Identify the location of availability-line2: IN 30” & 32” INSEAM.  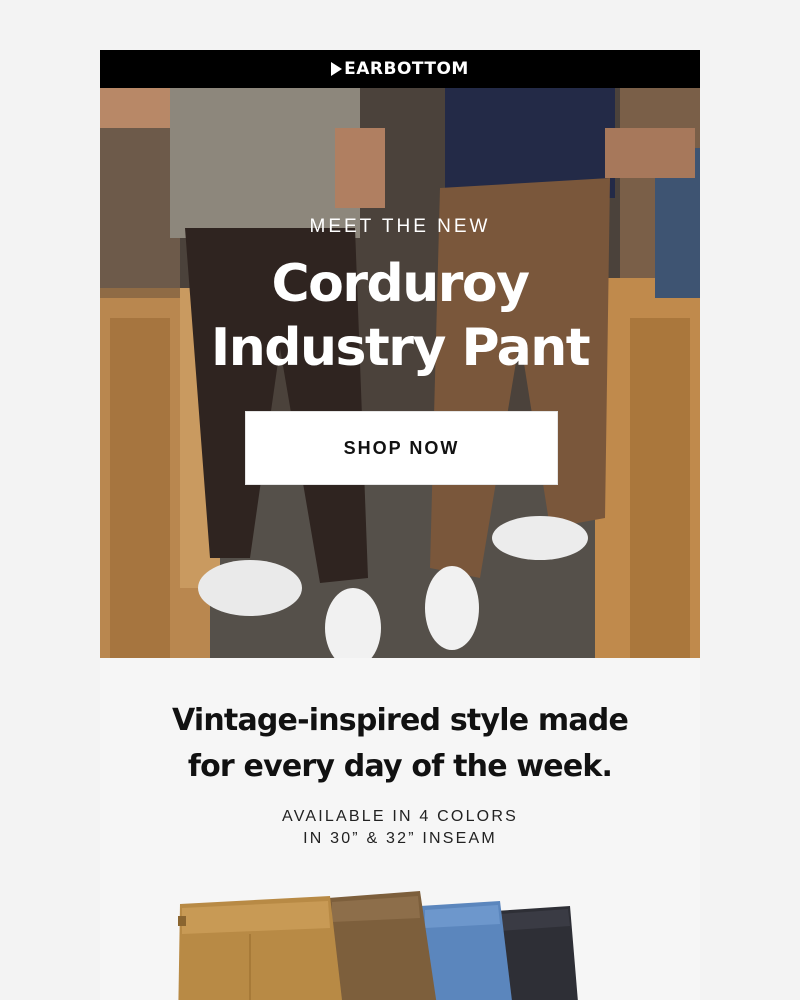
(400, 838).